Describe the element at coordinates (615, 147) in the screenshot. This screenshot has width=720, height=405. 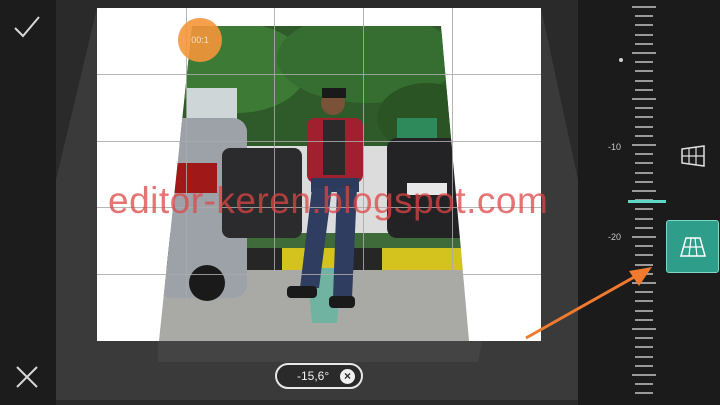
I see `ruler-label-minus10: -10` at that location.